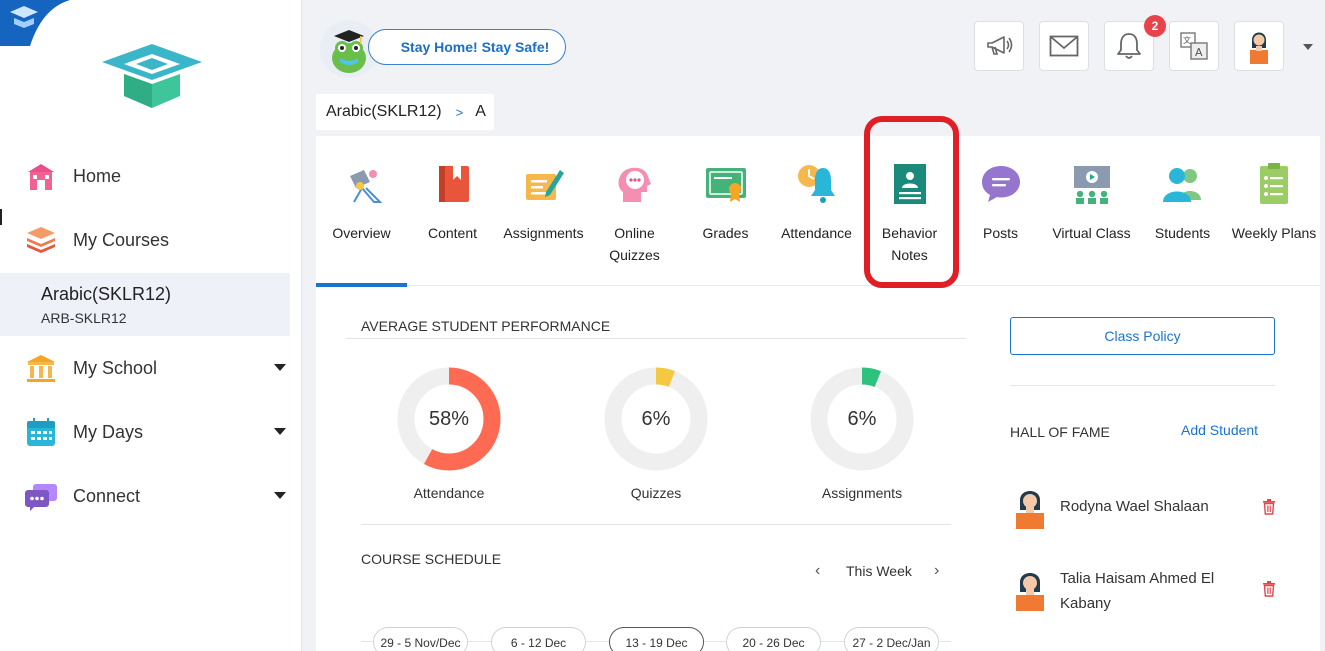  What do you see at coordinates (41, 497) in the screenshot?
I see `chat-bubbles-icon` at bounding box center [41, 497].